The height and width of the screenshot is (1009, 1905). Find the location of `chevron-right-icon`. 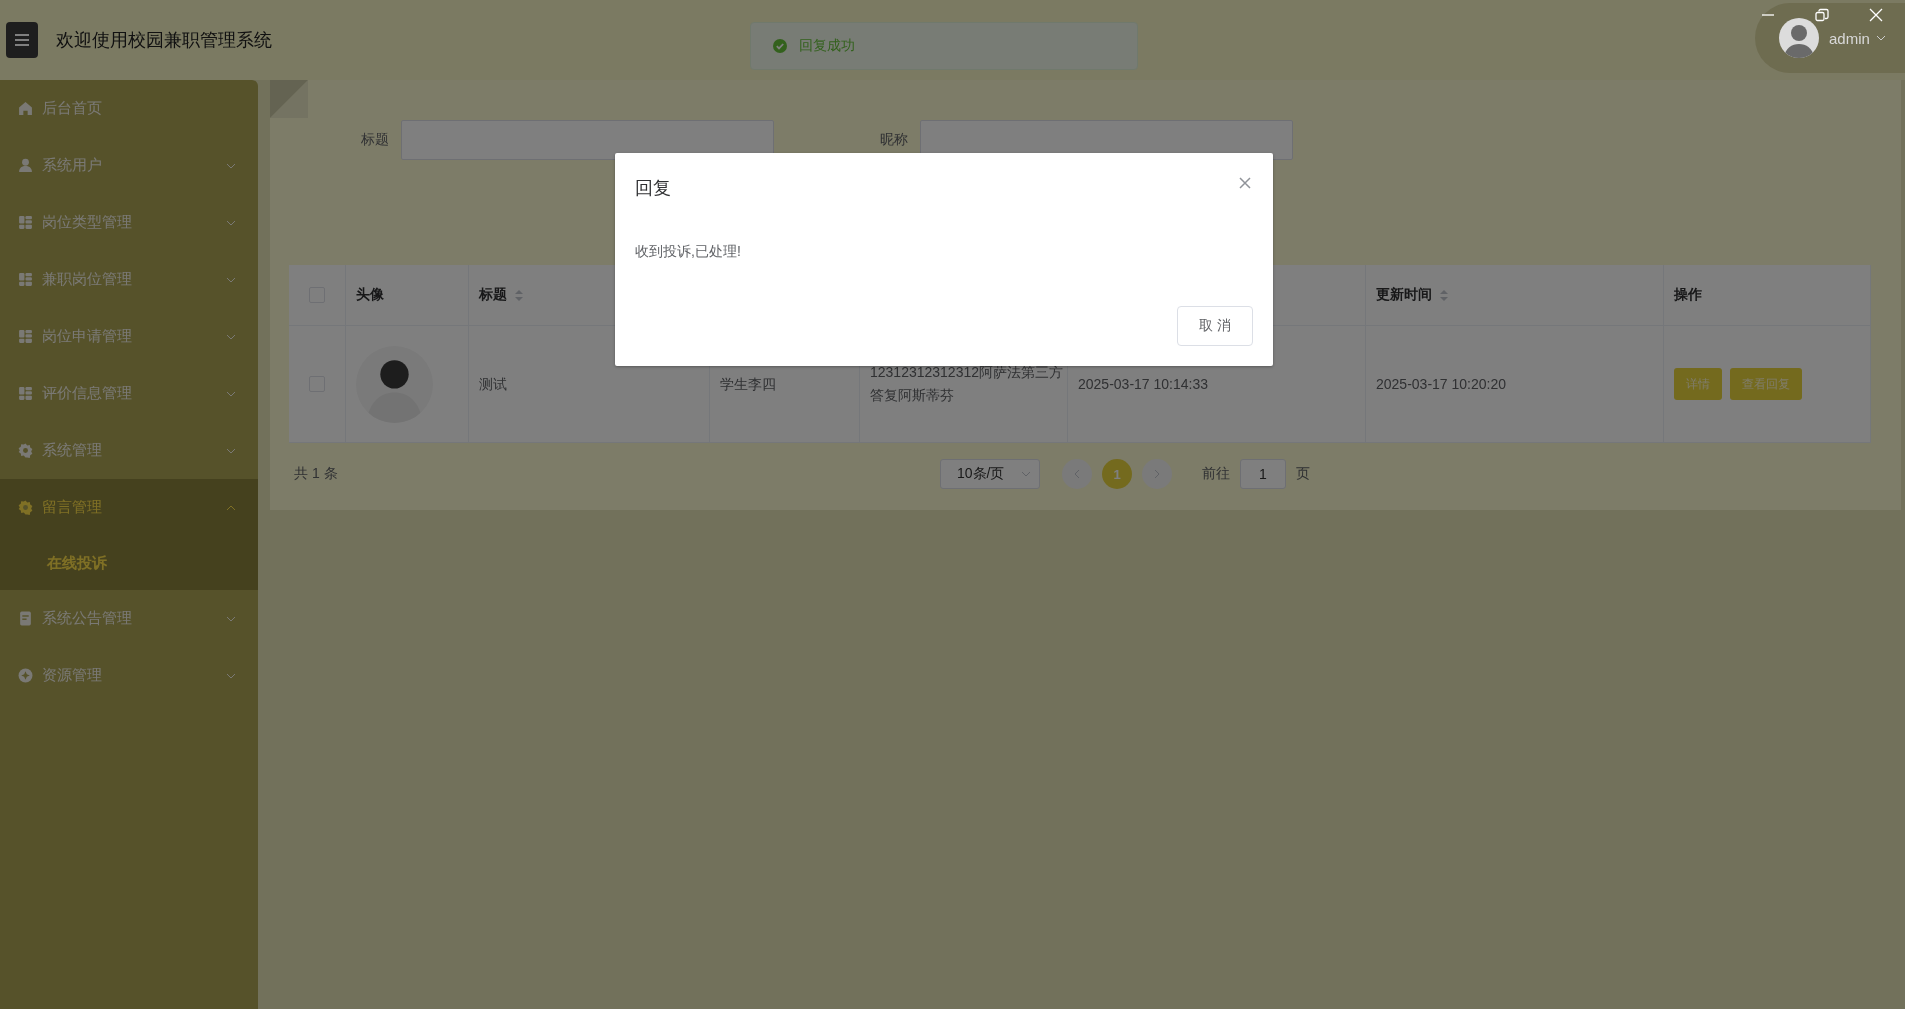

chevron-right-icon is located at coordinates (1157, 474).